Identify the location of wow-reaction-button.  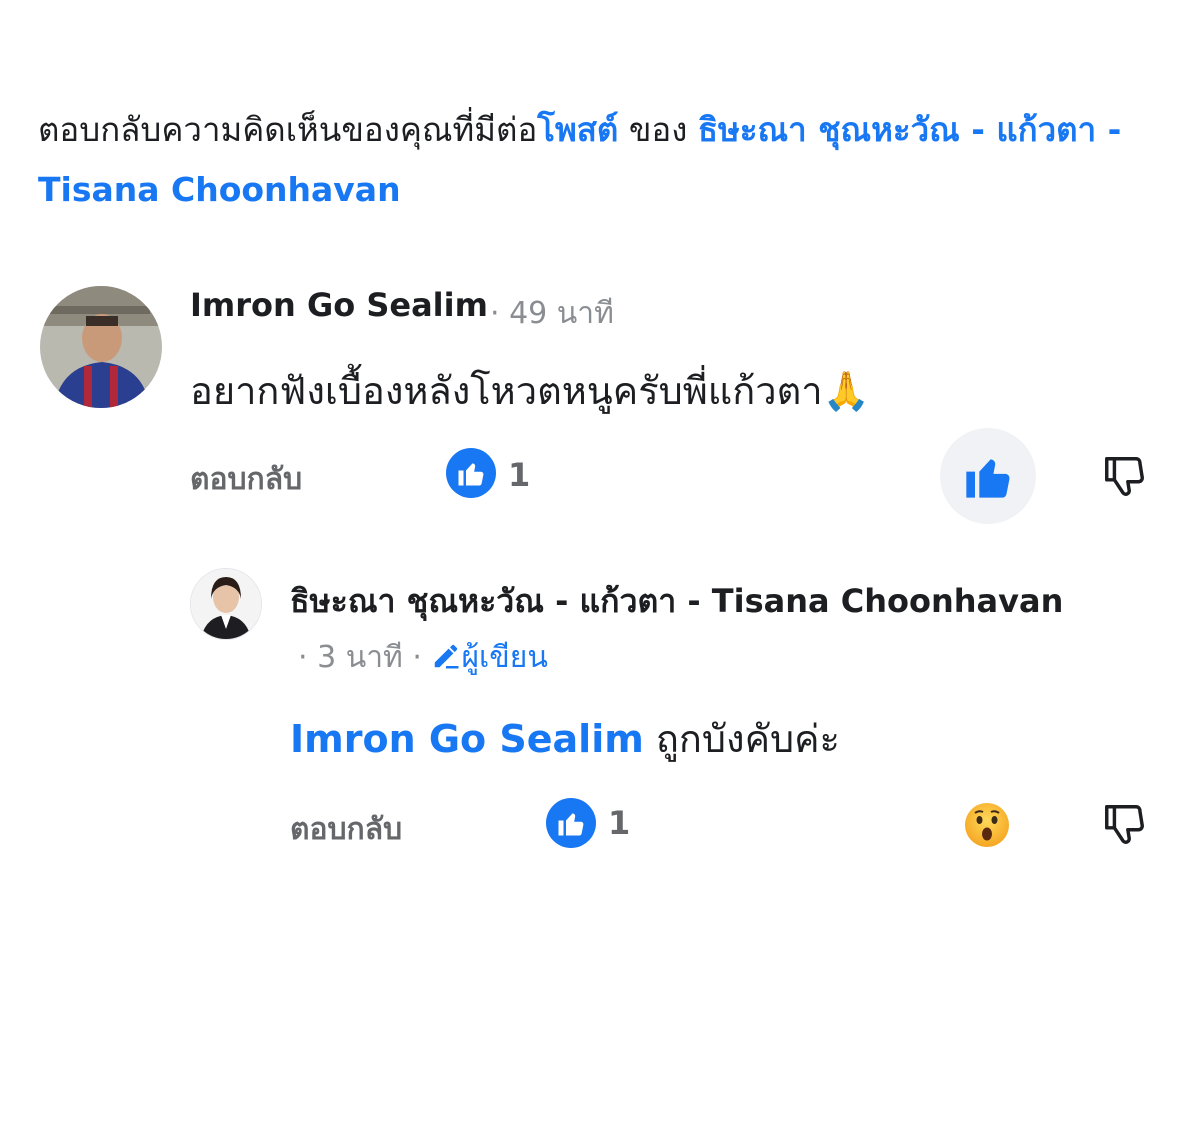
(987, 825).